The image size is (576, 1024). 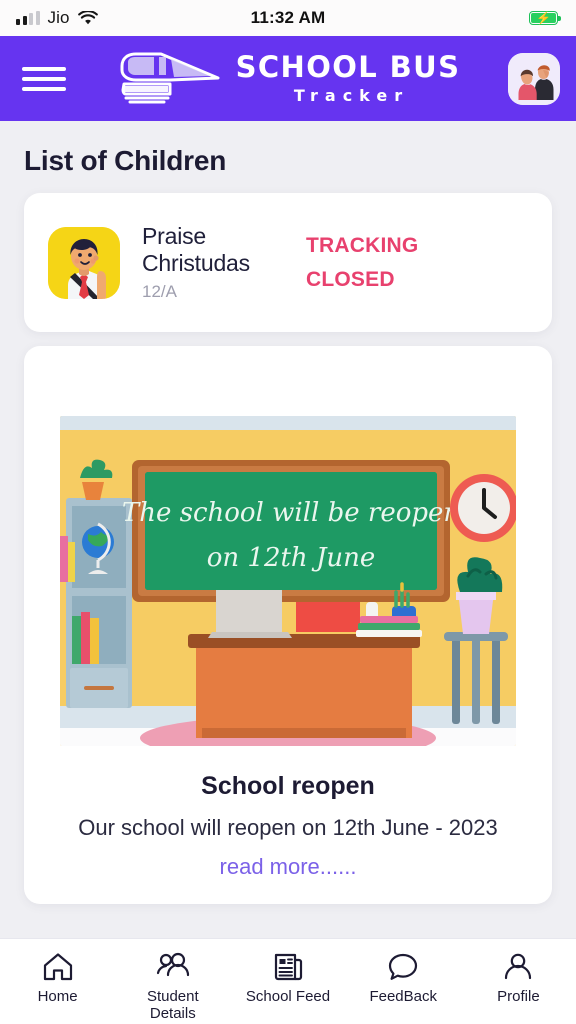 I want to click on tab-profile: Profile, so click(x=518, y=978).